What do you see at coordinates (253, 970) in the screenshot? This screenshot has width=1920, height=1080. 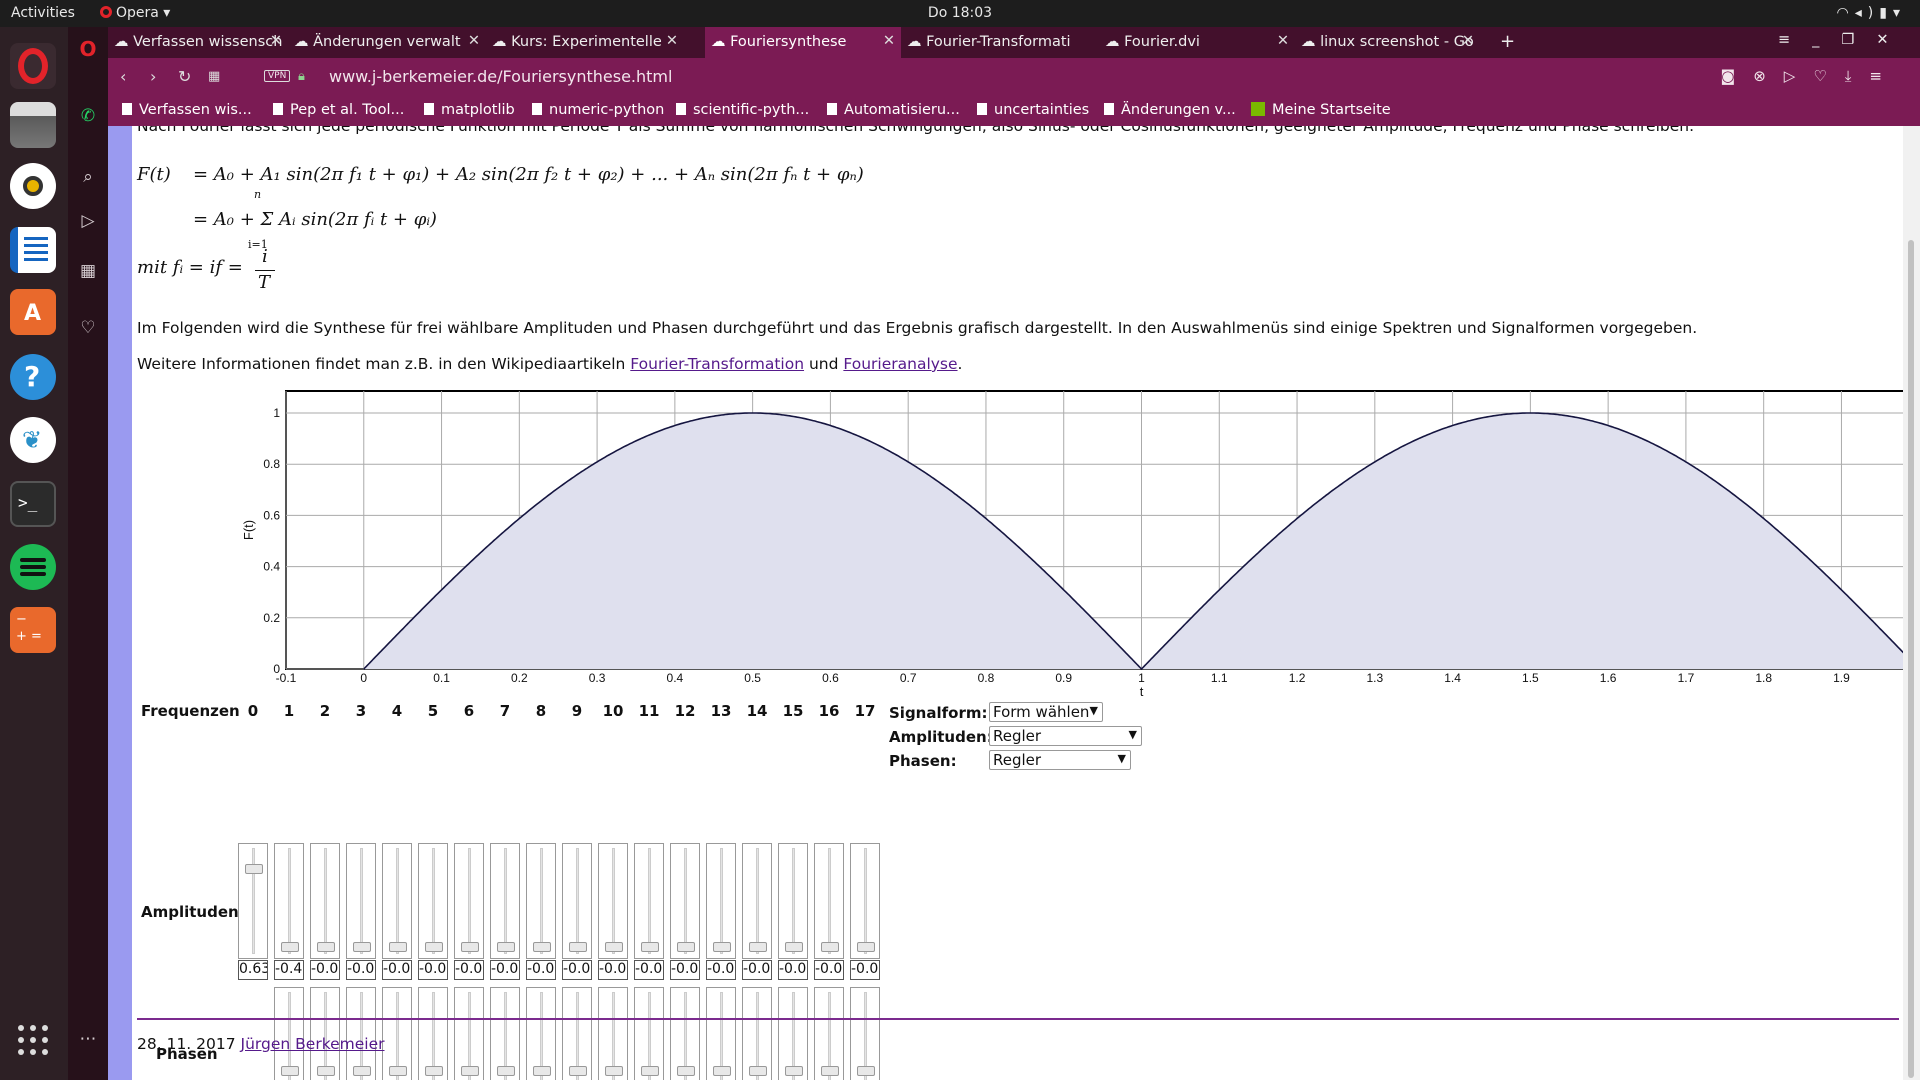 I see `amplitude-value: 0.63` at bounding box center [253, 970].